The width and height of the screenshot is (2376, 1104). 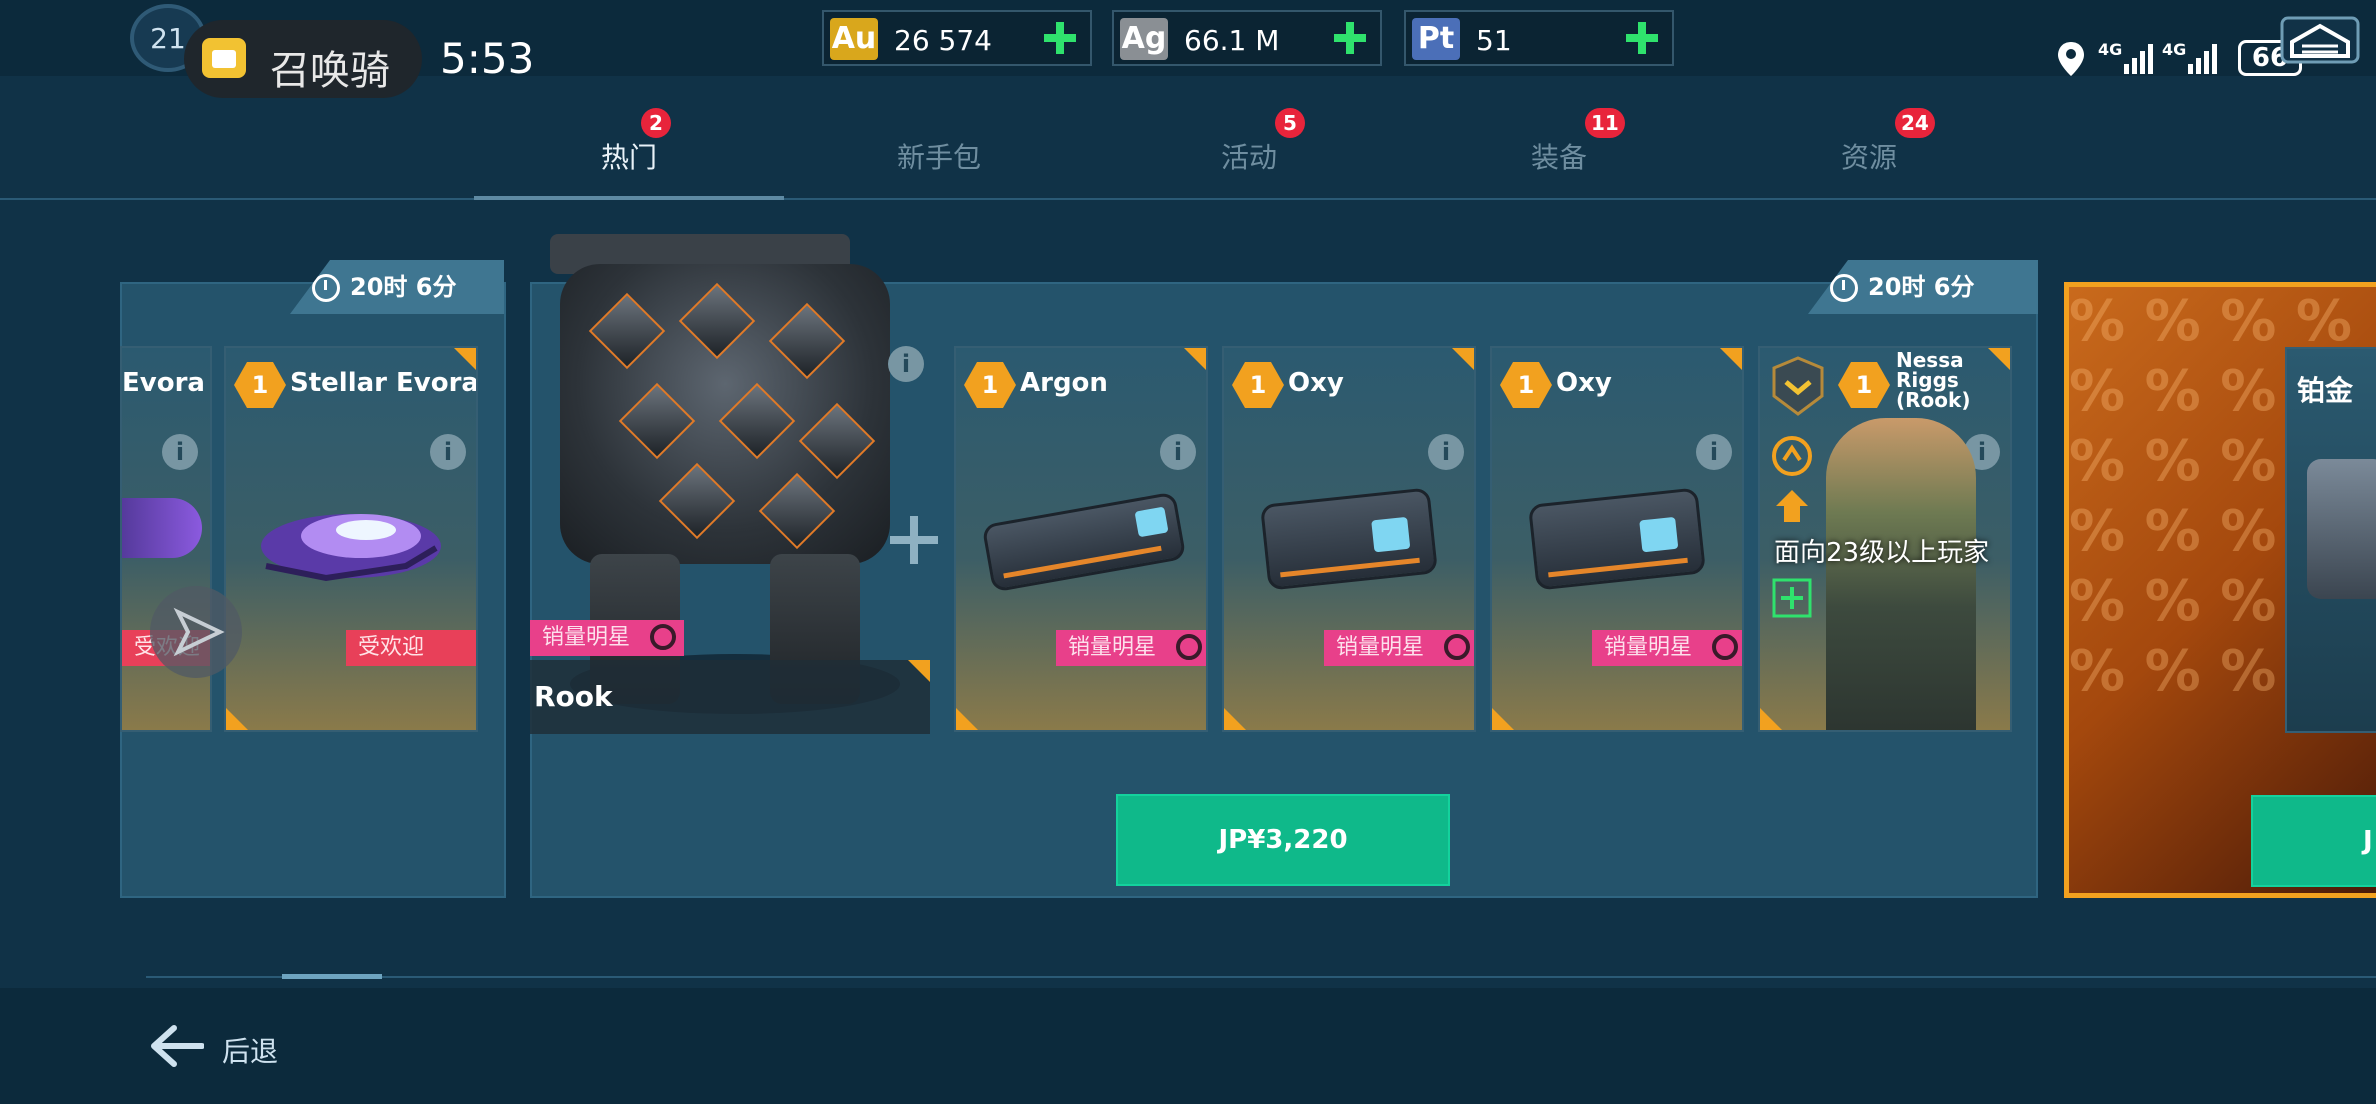 What do you see at coordinates (220, 1046) in the screenshot?
I see `back-button: 后退` at bounding box center [220, 1046].